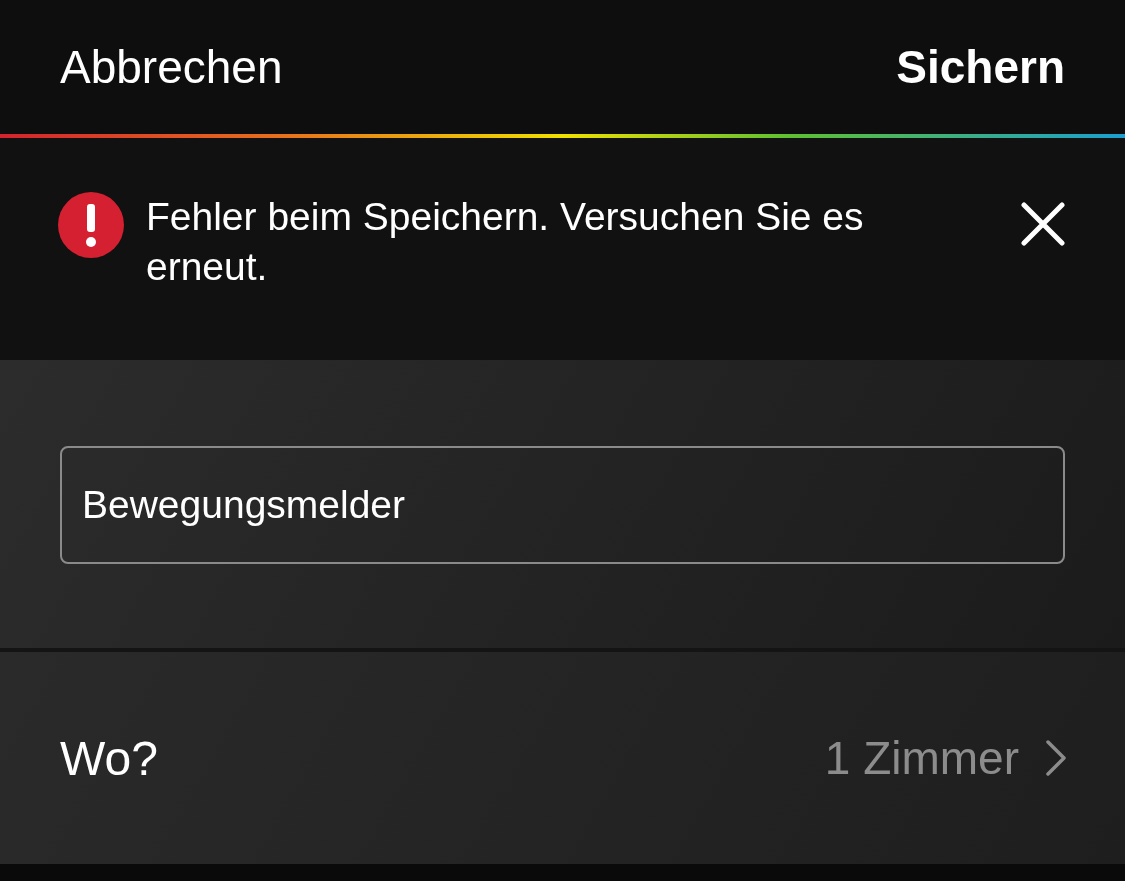  What do you see at coordinates (1043, 224) in the screenshot?
I see `close-icon` at bounding box center [1043, 224].